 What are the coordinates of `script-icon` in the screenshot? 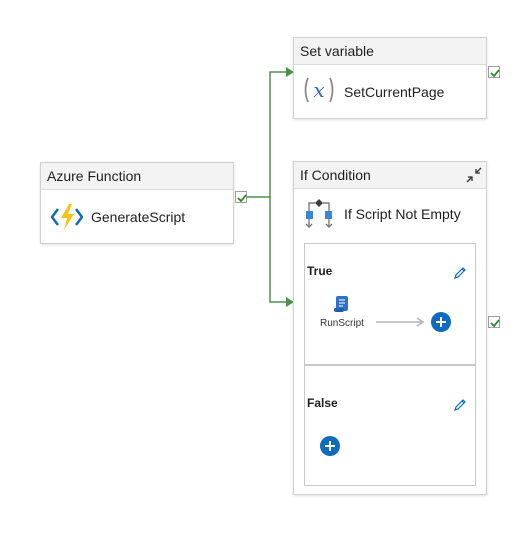 It's located at (342, 306).